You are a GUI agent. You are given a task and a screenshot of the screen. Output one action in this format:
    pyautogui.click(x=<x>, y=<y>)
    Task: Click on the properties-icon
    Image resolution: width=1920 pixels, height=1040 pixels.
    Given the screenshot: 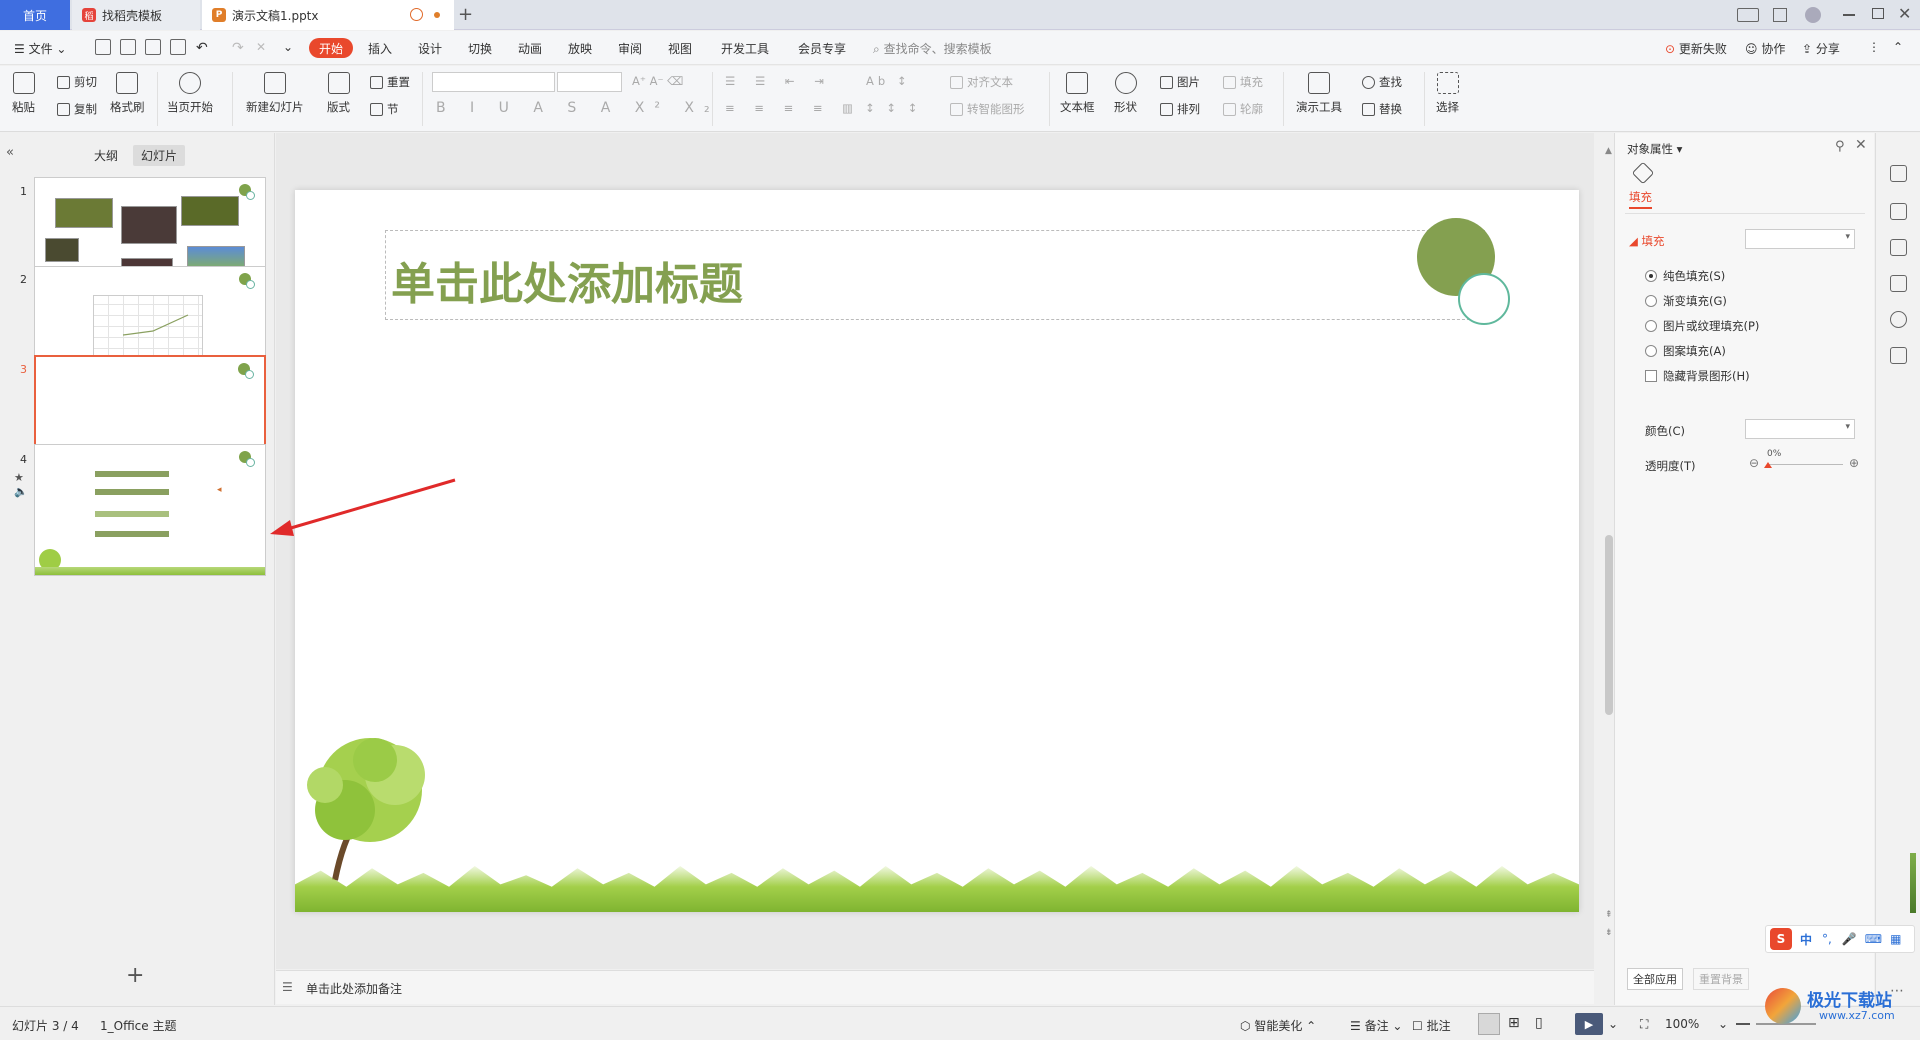 What is the action you would take?
    pyautogui.click(x=1898, y=173)
    